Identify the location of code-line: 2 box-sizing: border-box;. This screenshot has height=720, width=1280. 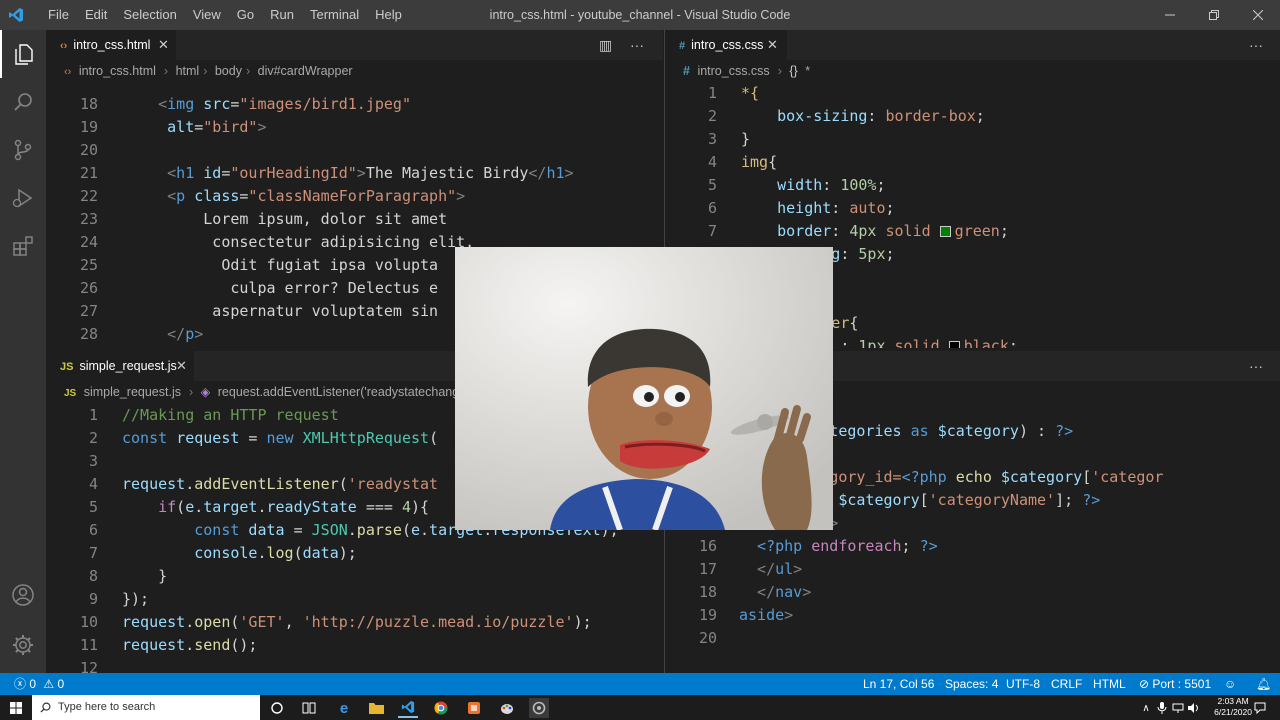
(972, 116).